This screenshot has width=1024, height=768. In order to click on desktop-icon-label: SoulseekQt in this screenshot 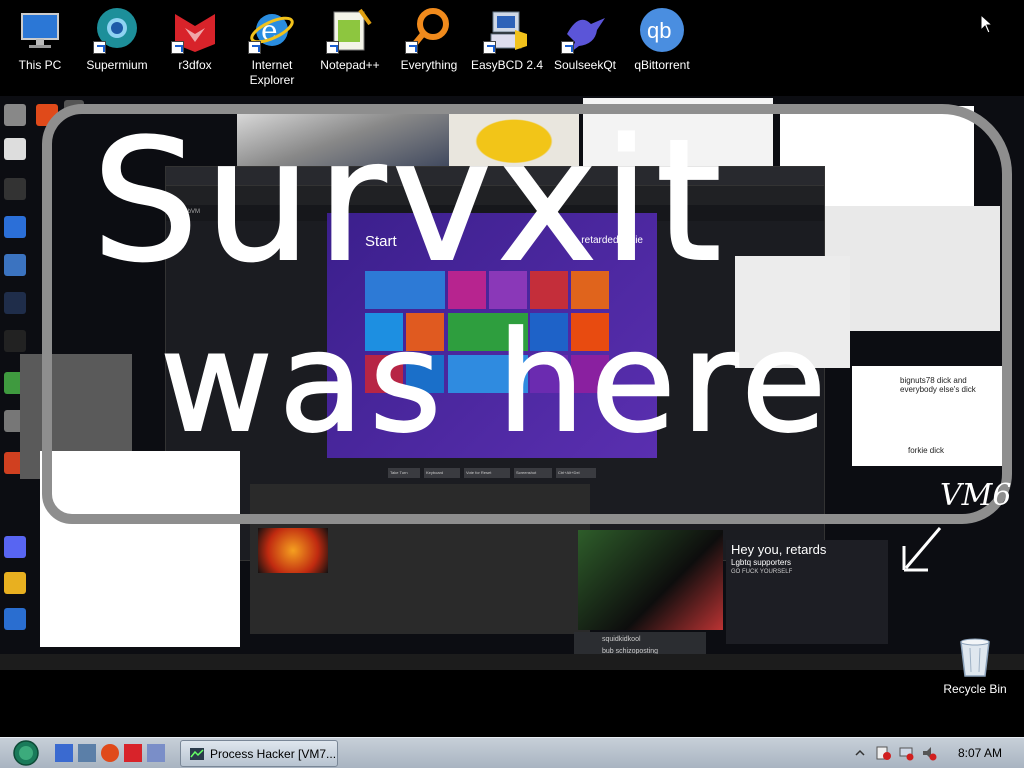, I will do `click(585, 65)`.